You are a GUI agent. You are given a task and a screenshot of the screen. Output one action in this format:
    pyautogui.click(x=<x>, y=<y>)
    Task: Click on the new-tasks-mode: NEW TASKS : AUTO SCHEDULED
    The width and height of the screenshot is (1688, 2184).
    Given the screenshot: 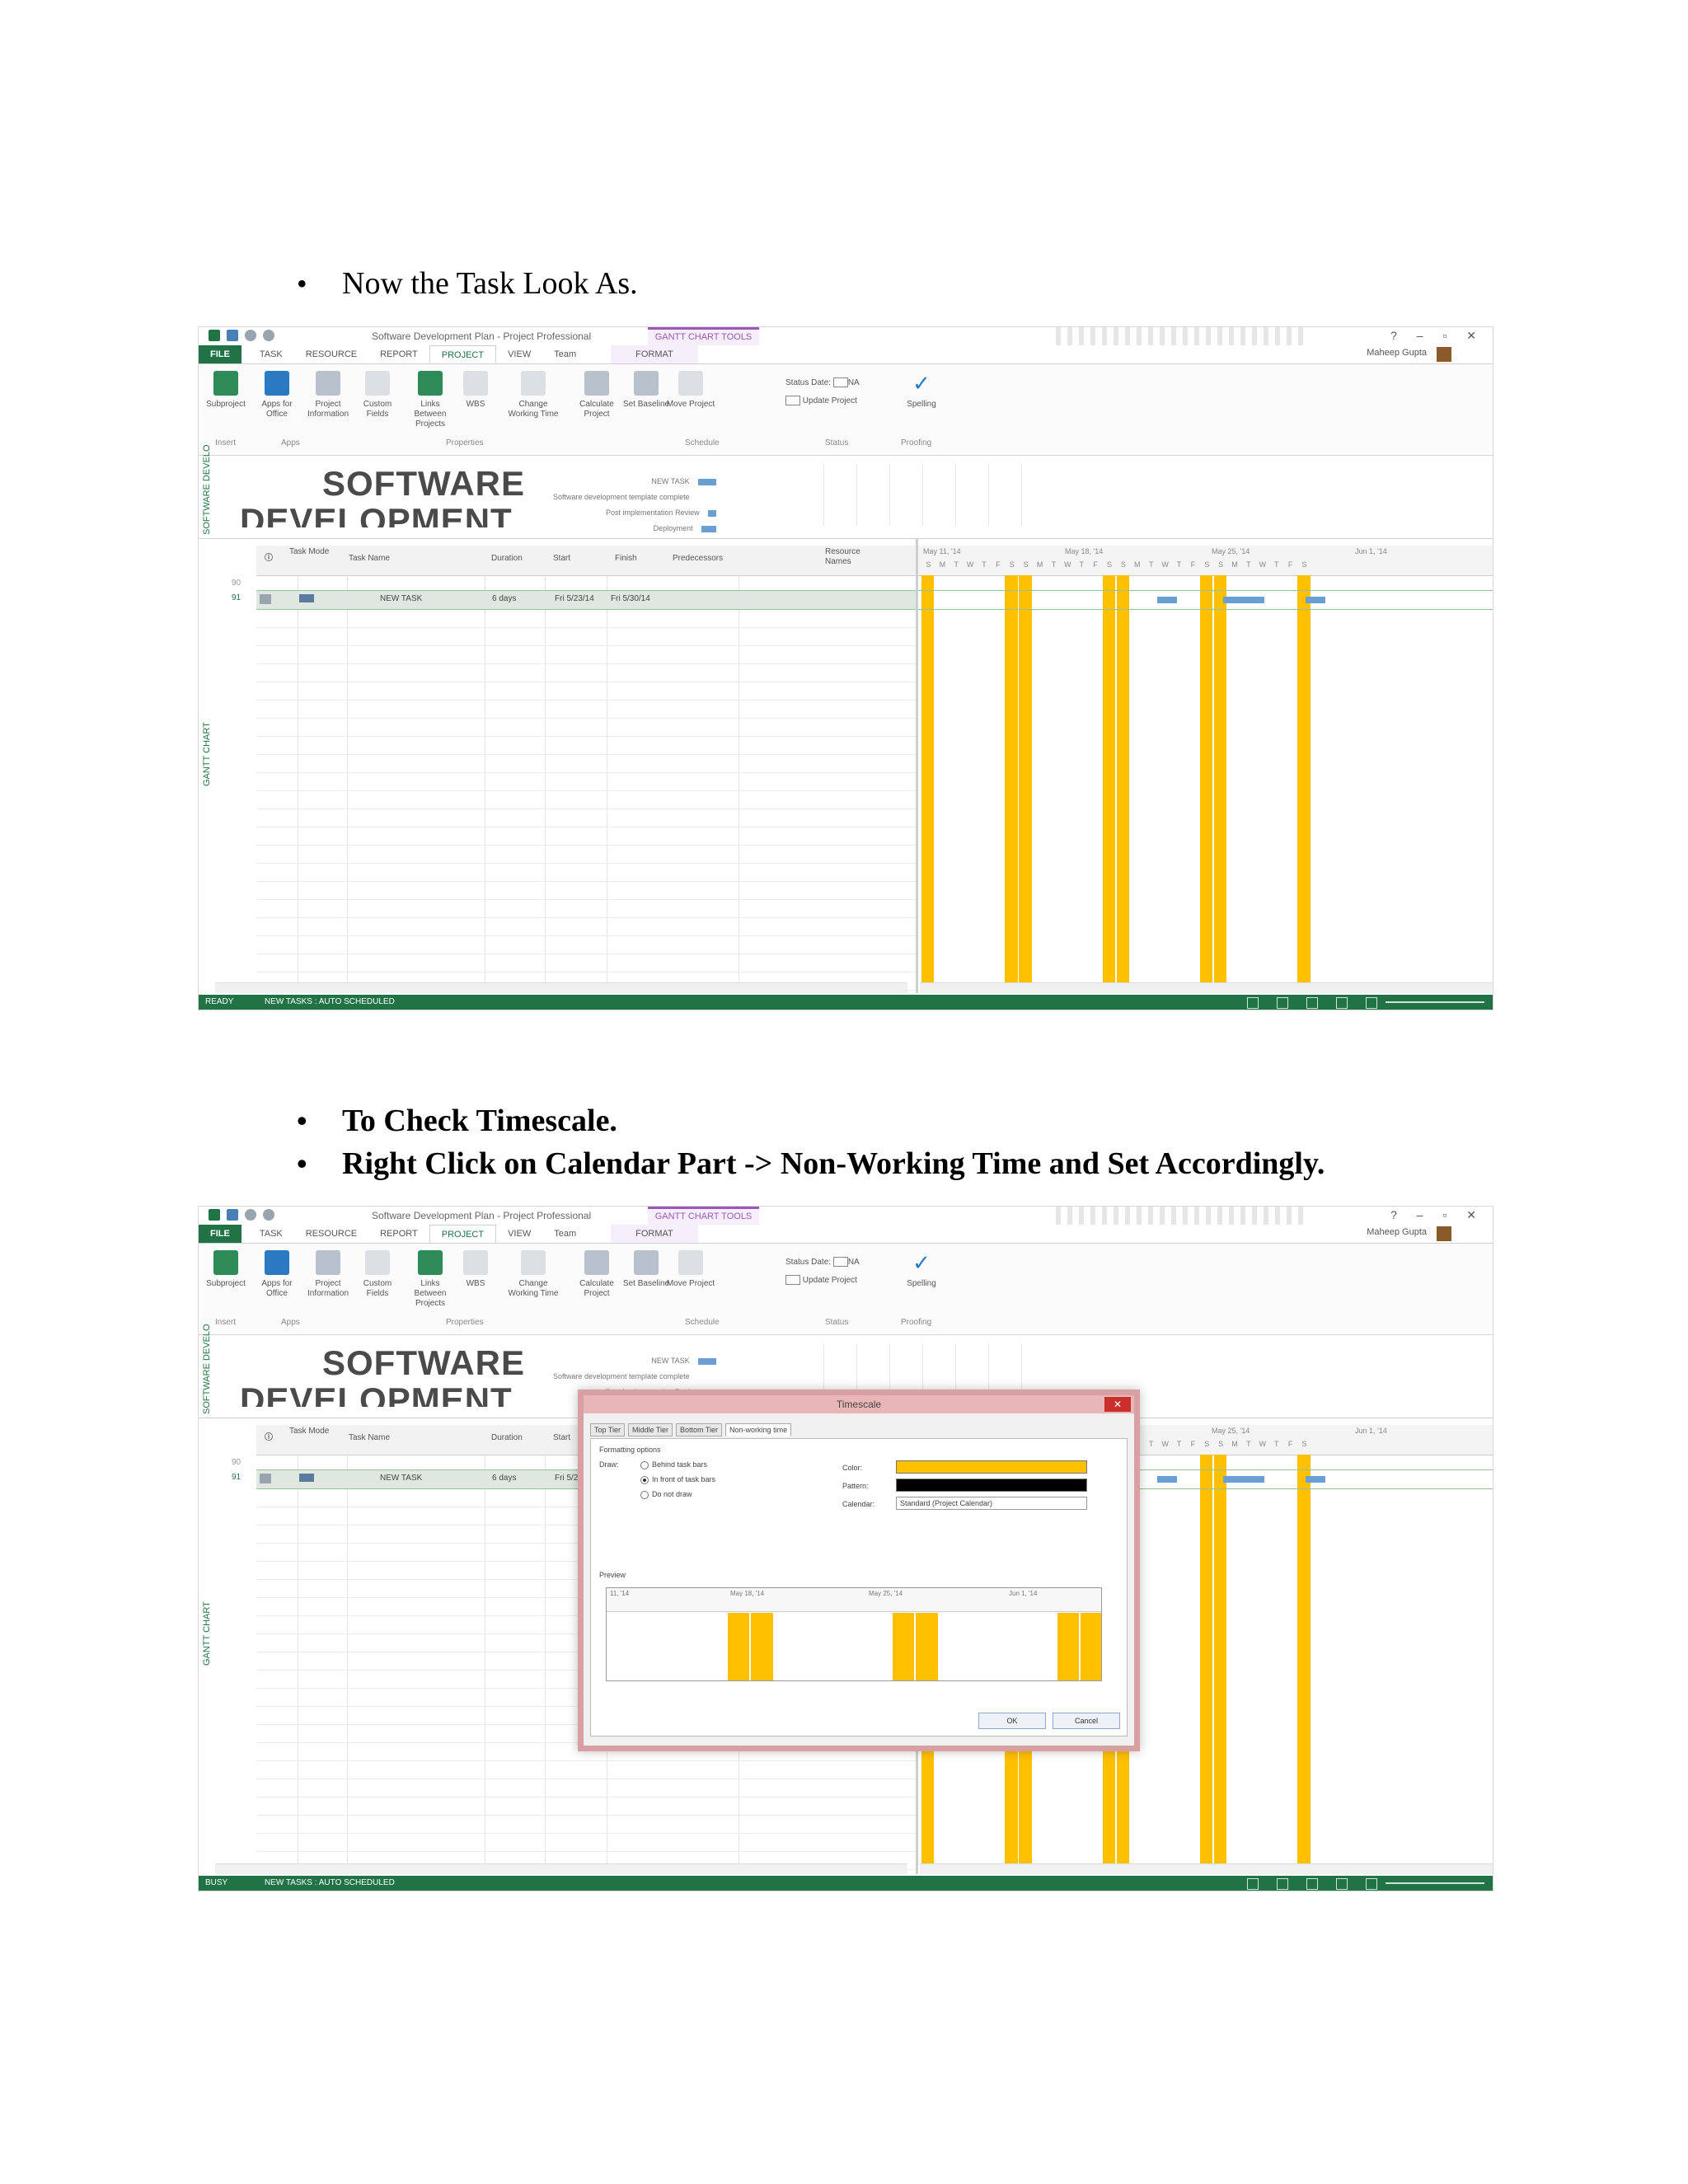 What is the action you would take?
    pyautogui.click(x=330, y=1883)
    